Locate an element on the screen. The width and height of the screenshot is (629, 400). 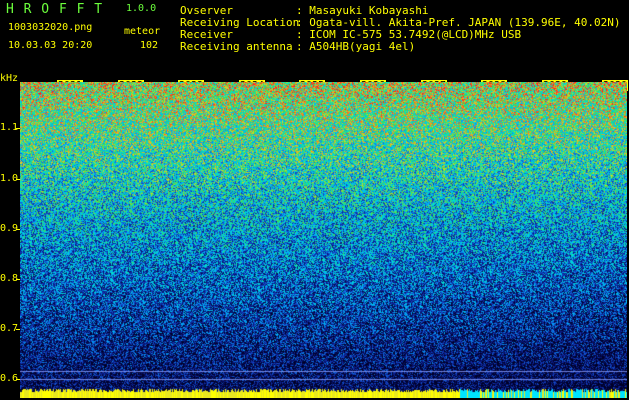
receiver-label: Receiver is located at coordinates (206, 34).